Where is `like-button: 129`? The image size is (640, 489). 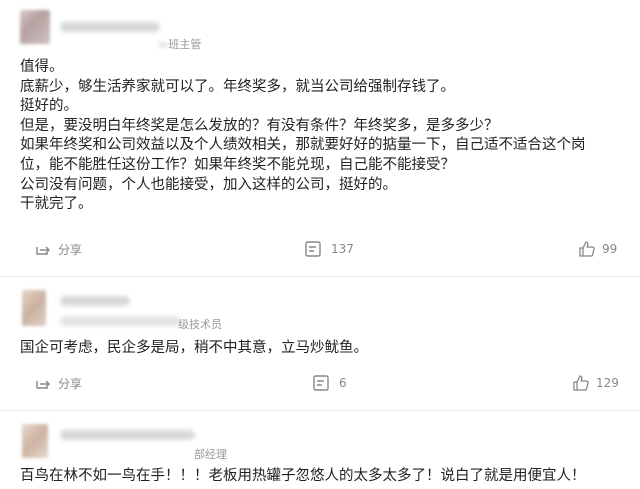
like-button: 129 is located at coordinates (595, 383).